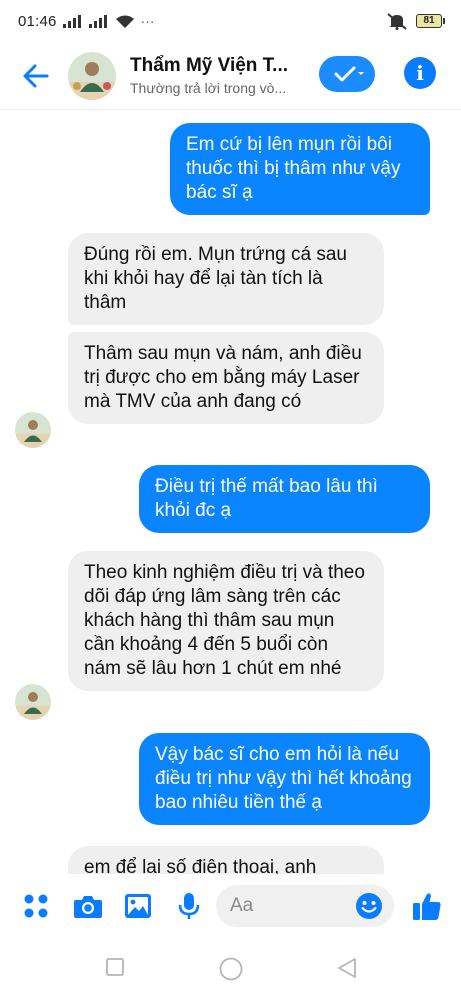 Image resolution: width=461 pixels, height=1000 pixels. Describe the element at coordinates (397, 21) in the screenshot. I see `mute-icon` at that location.